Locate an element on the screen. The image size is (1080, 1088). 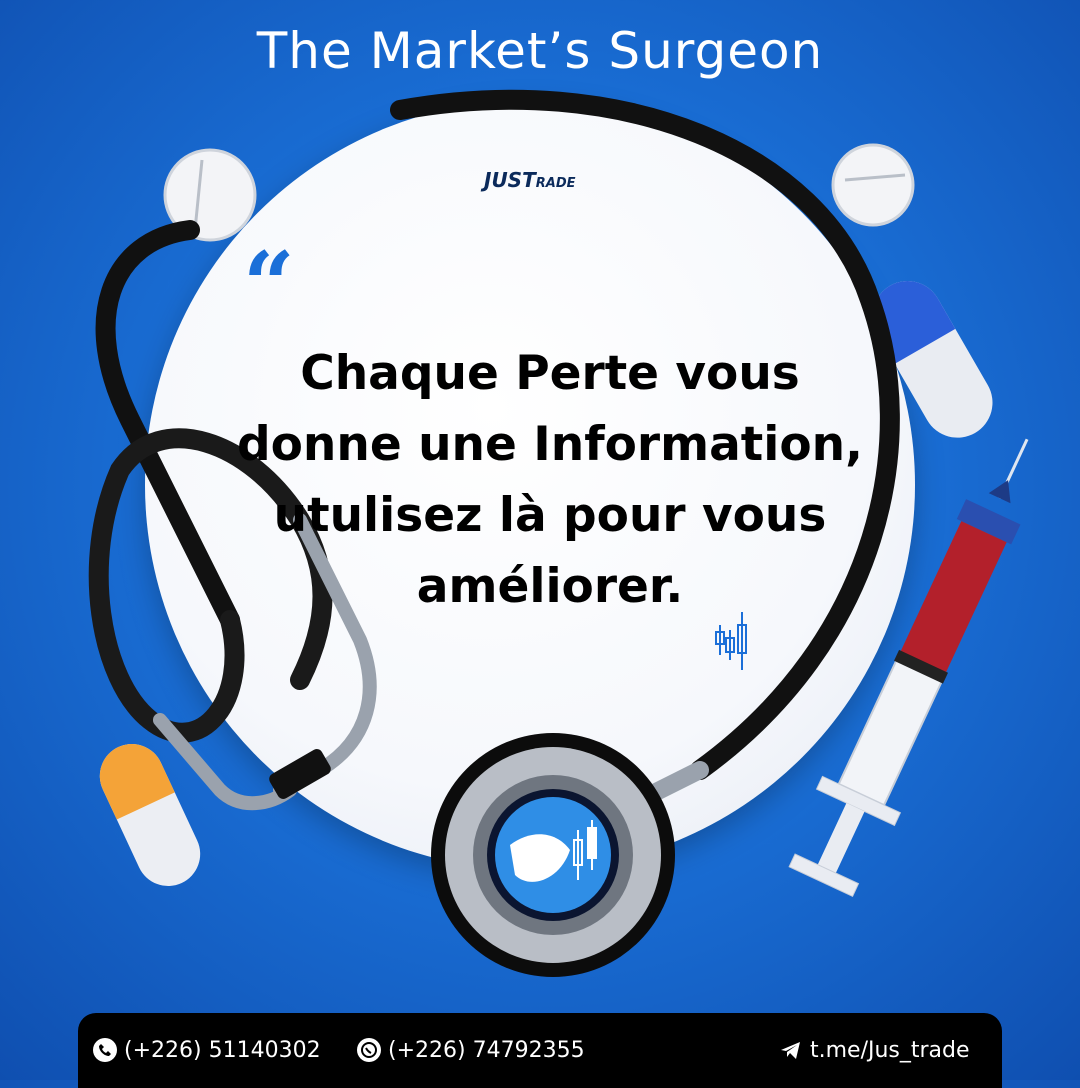
whatsapp-number: (+226) 74792355 is located at coordinates (486, 1050).